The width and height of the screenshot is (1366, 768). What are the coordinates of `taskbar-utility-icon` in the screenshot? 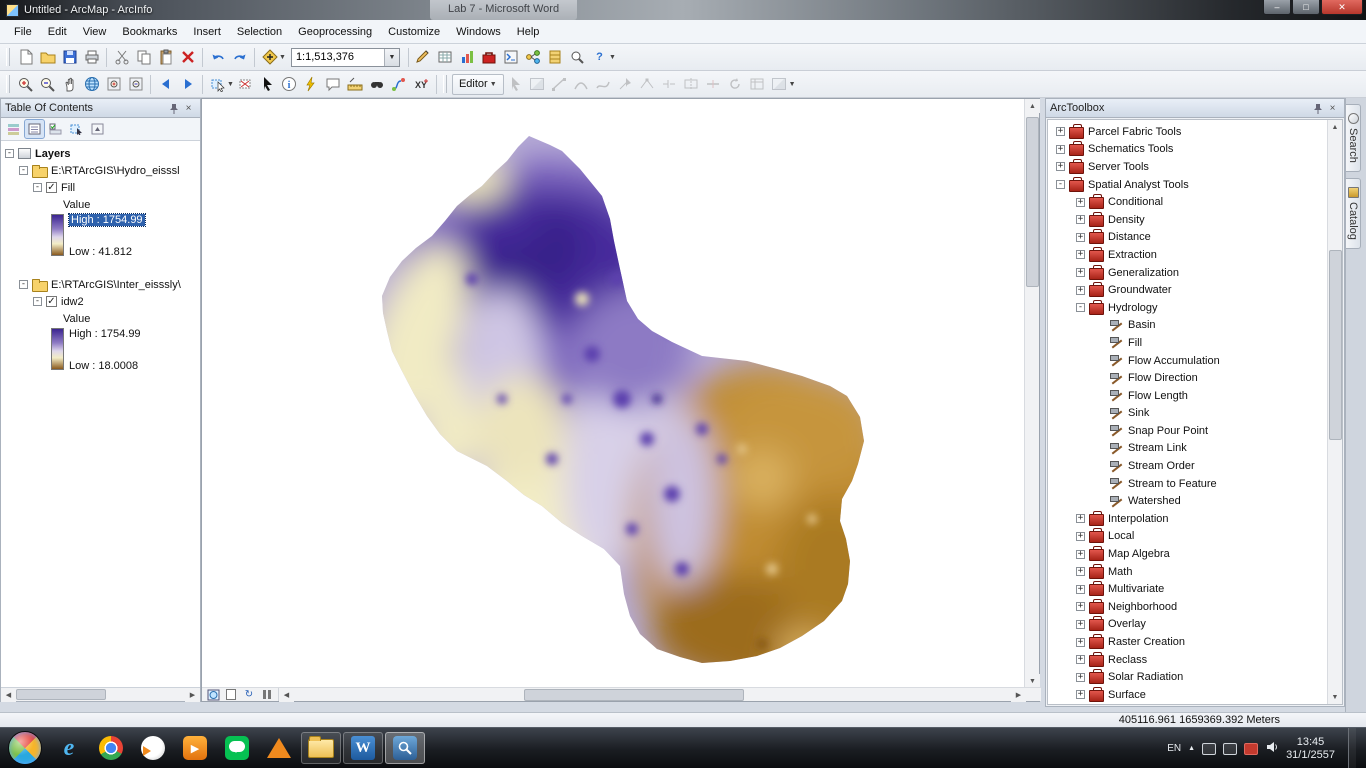 It's located at (279, 748).